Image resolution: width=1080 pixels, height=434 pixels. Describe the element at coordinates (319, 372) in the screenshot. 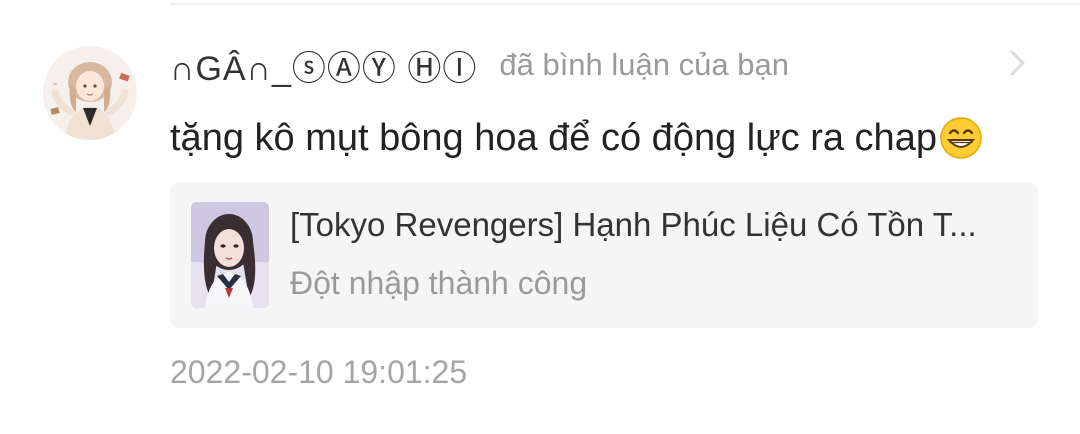

I see `timestamp: 2022-02-10 19:01:25` at that location.